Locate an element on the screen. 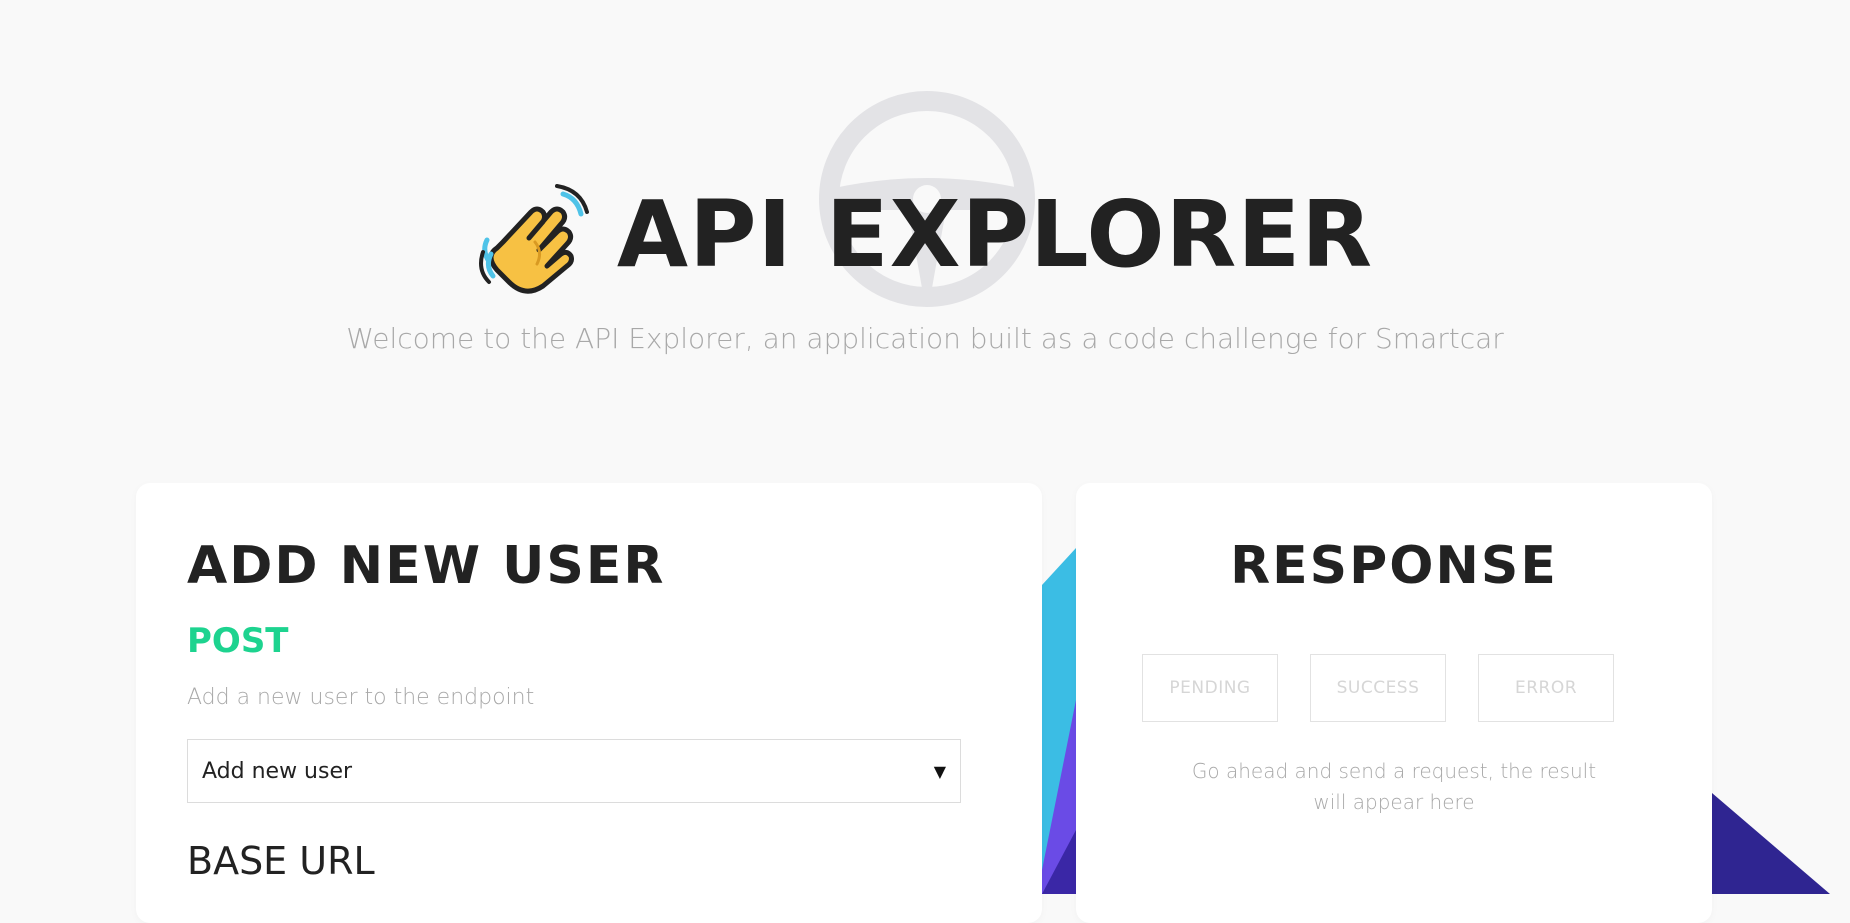  http-method-badge: POST is located at coordinates (238, 641).